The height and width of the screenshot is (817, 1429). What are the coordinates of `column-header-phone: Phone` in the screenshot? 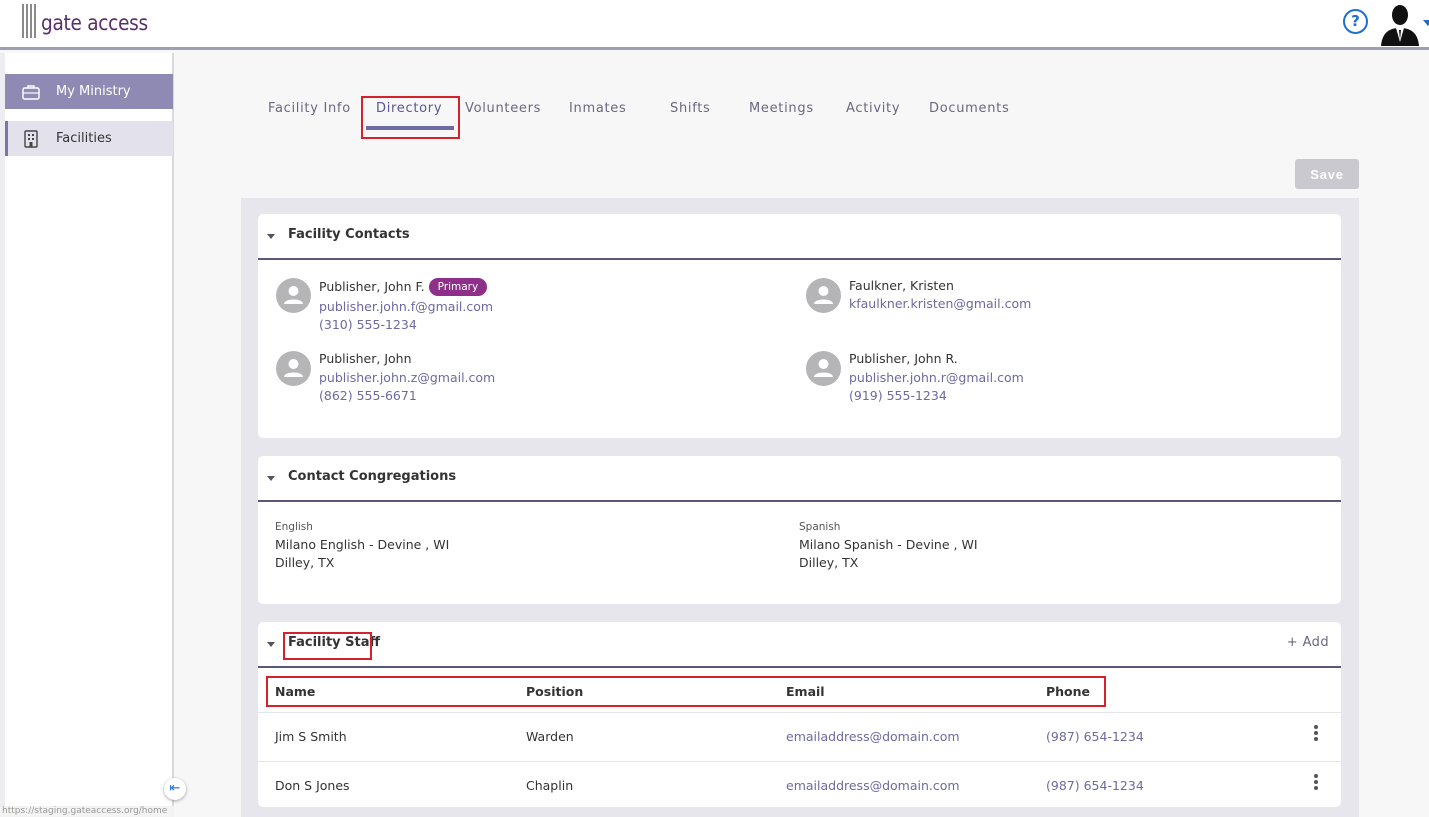 It's located at (1068, 691).